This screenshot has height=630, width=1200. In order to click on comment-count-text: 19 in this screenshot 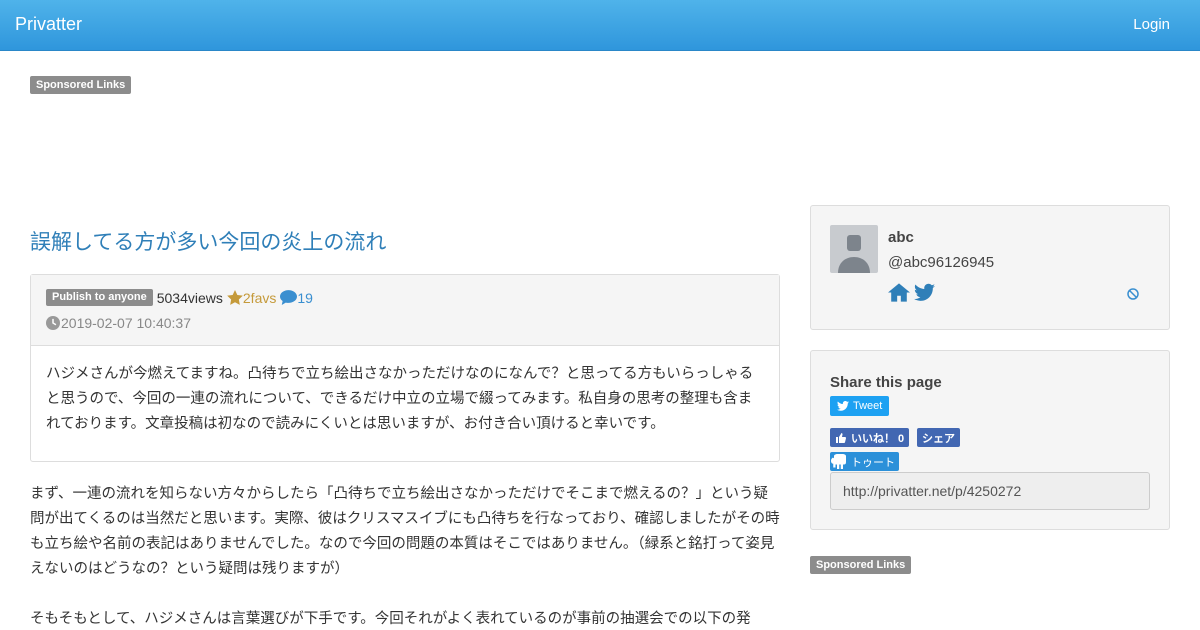, I will do `click(305, 297)`.